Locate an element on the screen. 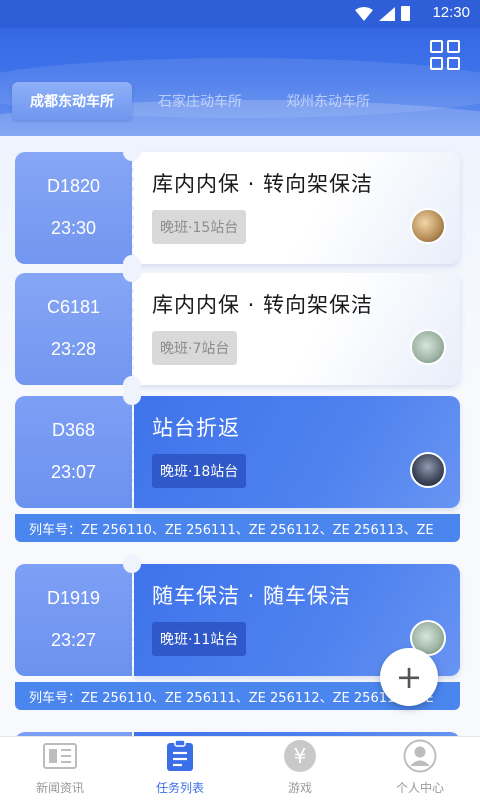  train-number: C6181 is located at coordinates (73, 307).